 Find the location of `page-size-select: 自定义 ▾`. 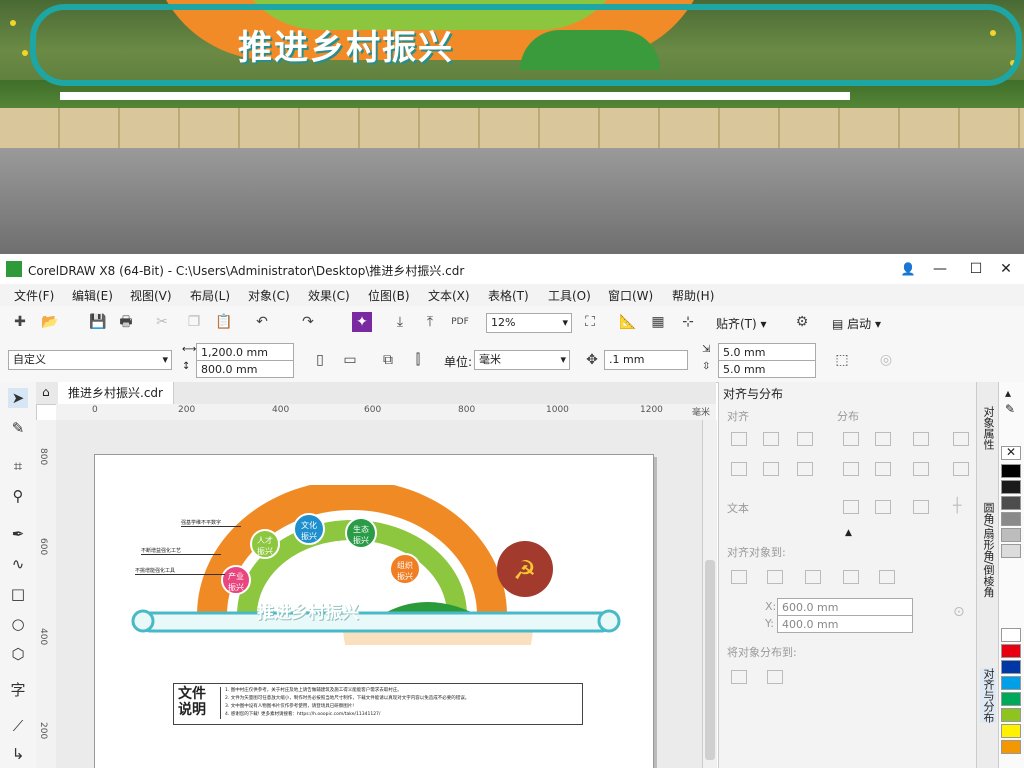

page-size-select: 自定义 ▾ is located at coordinates (90, 360).